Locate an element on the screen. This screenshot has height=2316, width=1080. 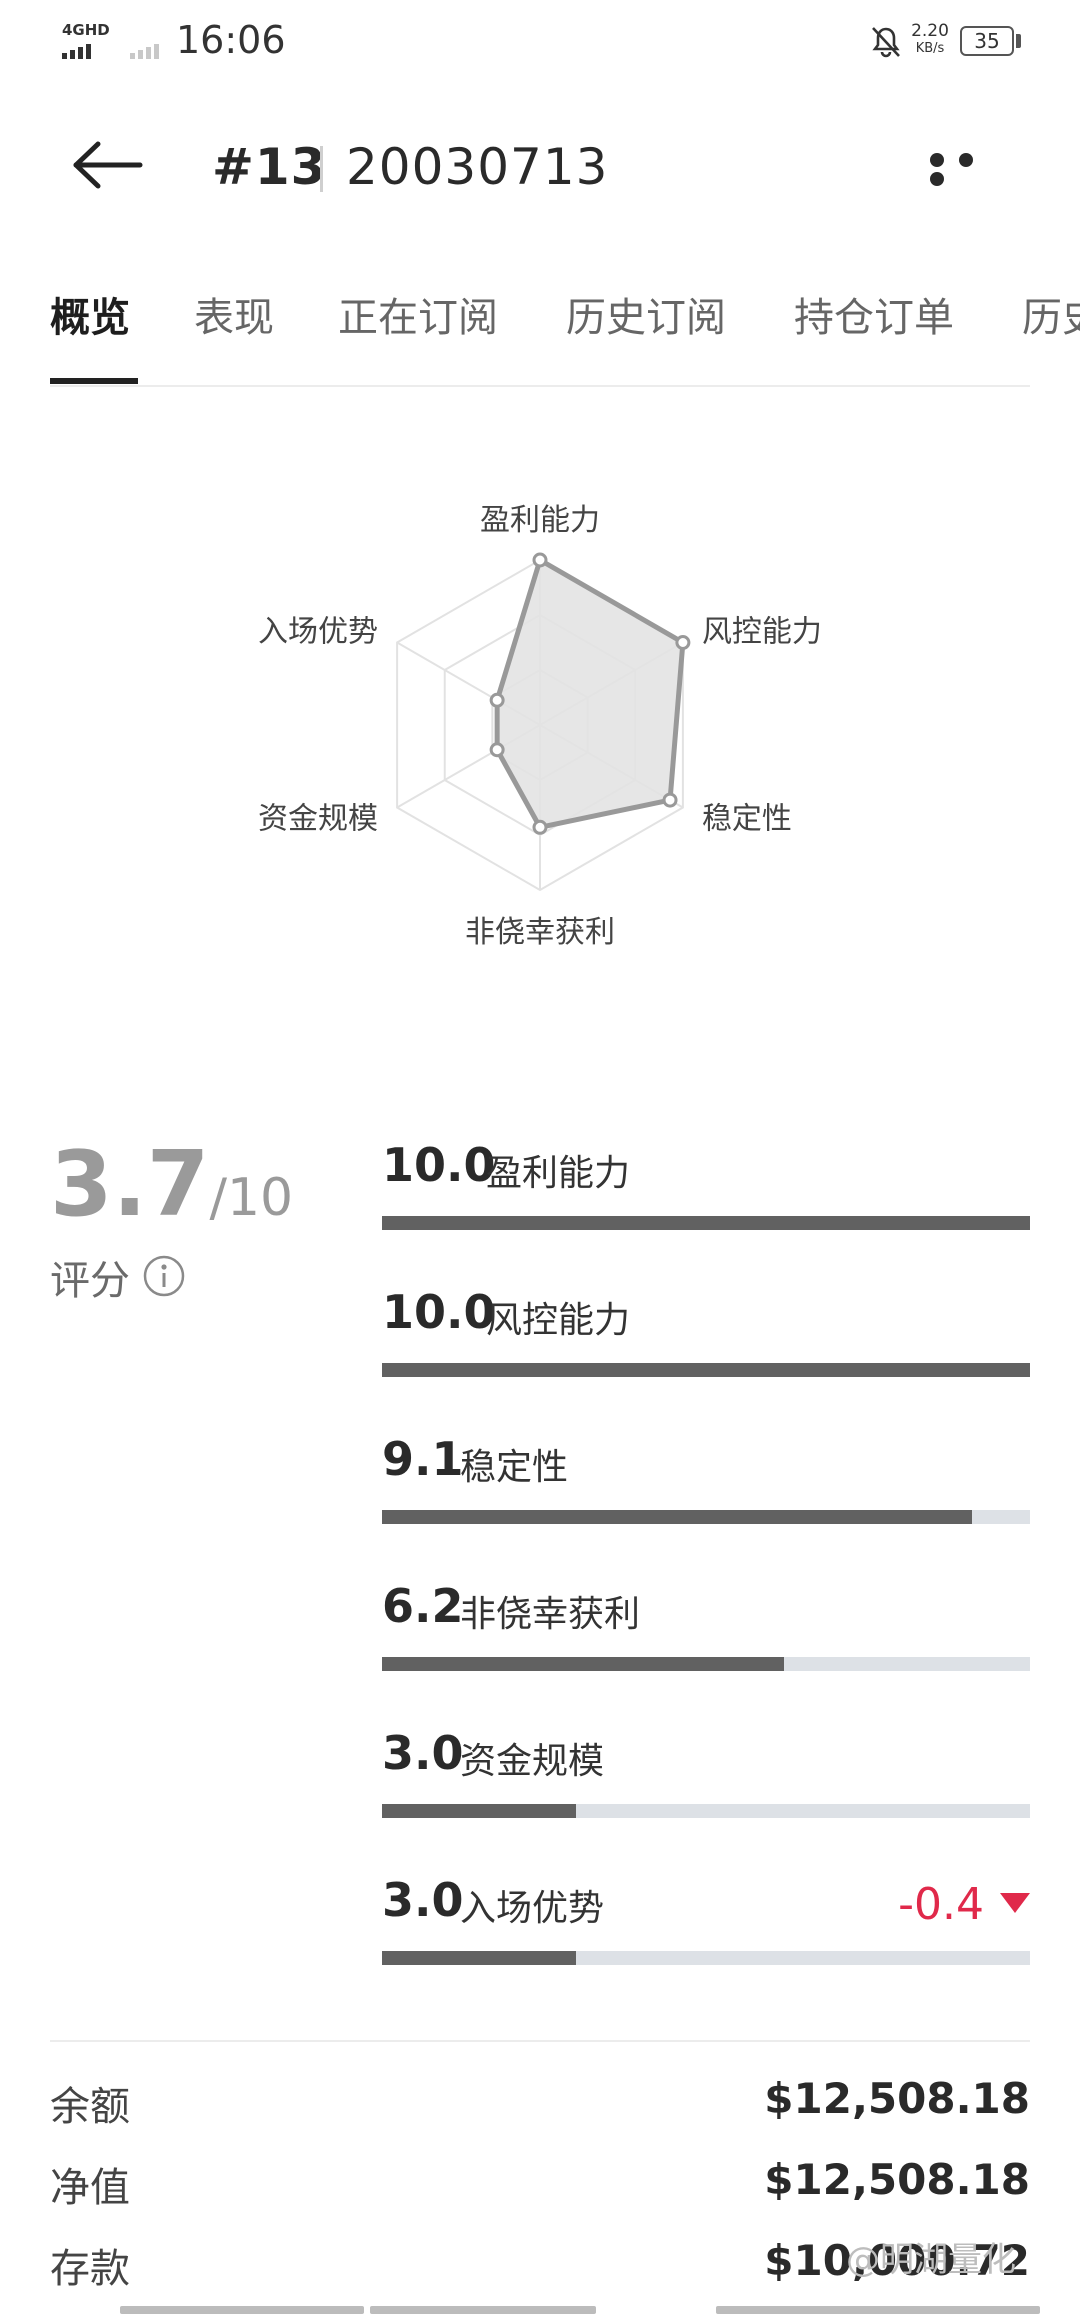
metric-row: 3.0 入场优势 -0.4 is located at coordinates (707, 1946).